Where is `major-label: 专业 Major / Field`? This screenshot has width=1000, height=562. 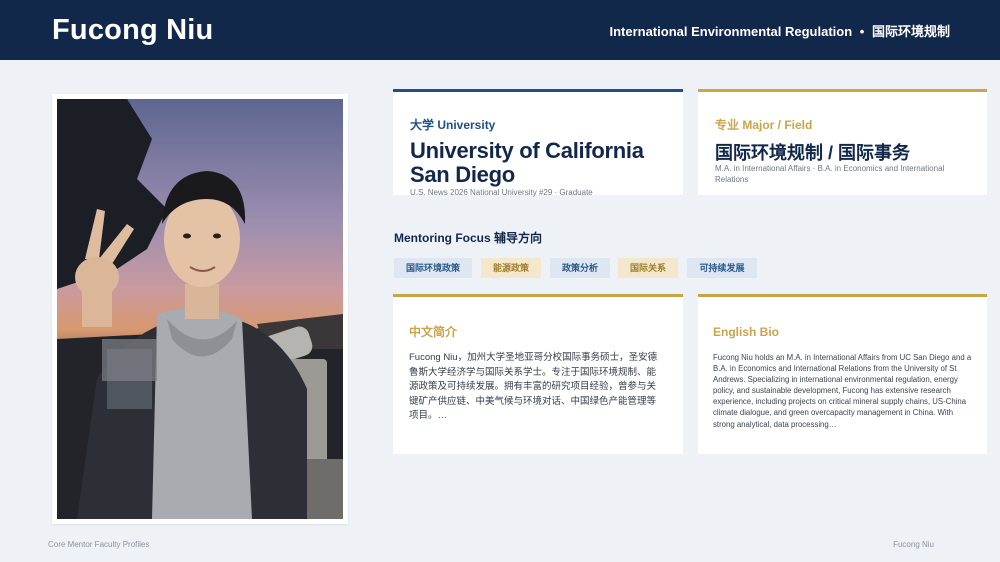
major-label: 专业 Major / Field is located at coordinates (764, 125).